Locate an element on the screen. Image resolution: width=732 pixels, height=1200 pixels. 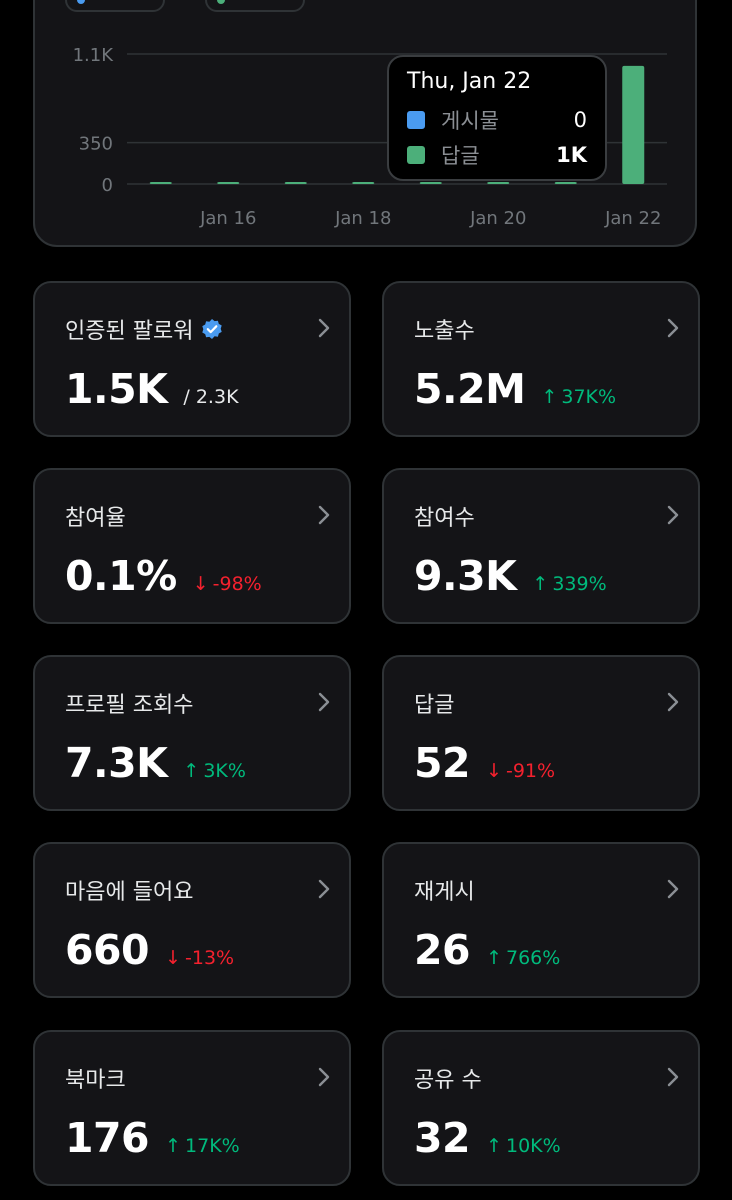
stat-title: 참여율 is located at coordinates (95, 516).